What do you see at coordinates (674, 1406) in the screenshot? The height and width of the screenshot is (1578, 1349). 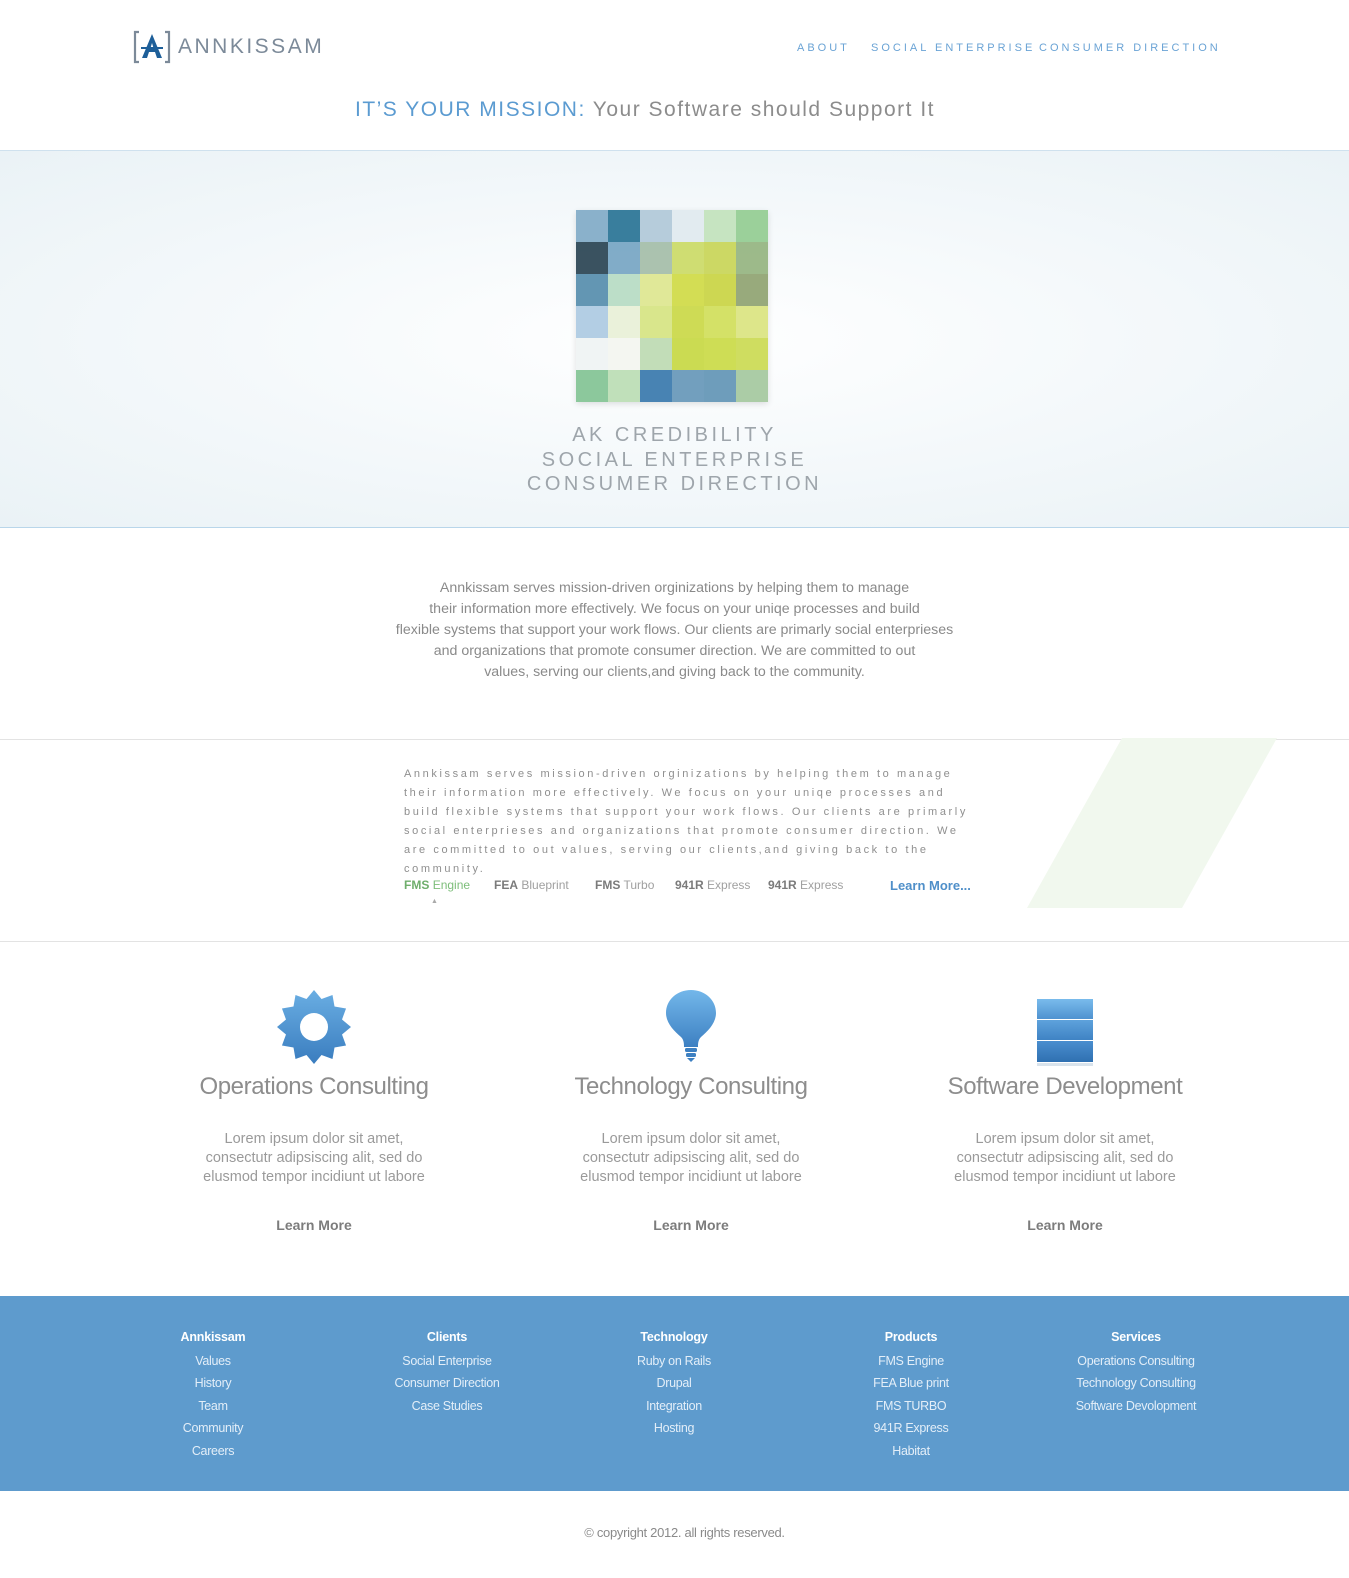 I see `footer-link-integration: Integration` at bounding box center [674, 1406].